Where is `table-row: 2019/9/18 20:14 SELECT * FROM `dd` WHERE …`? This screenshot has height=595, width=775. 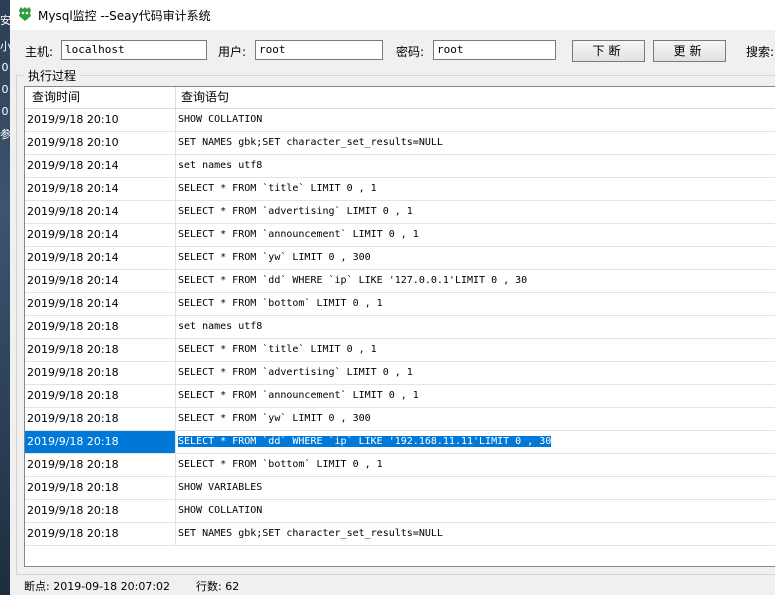
table-row: 2019/9/18 20:14 SELECT * FROM `dd` WHERE … is located at coordinates (400, 281).